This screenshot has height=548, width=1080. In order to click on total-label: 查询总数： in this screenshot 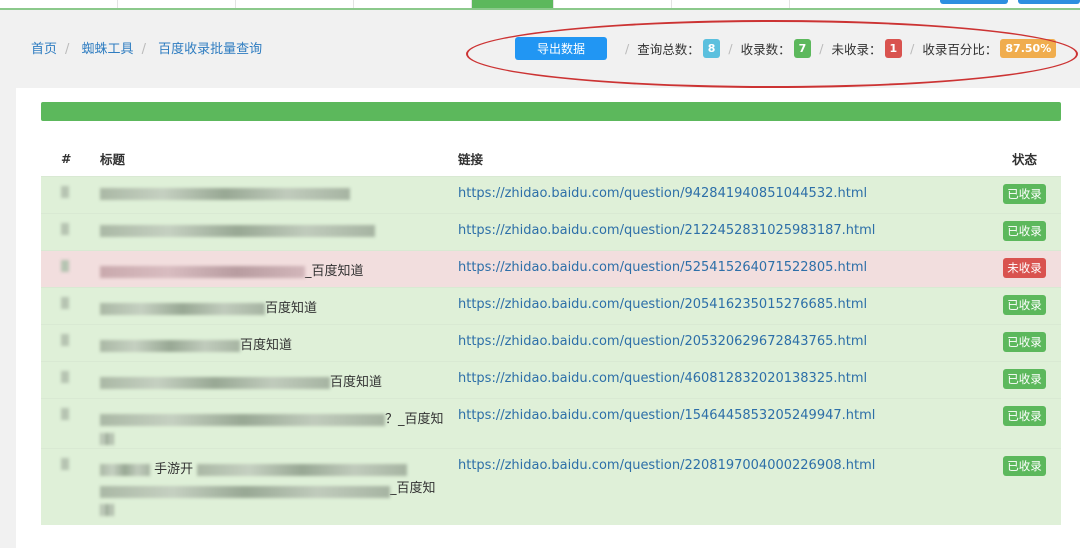, I will do `click(668, 49)`.